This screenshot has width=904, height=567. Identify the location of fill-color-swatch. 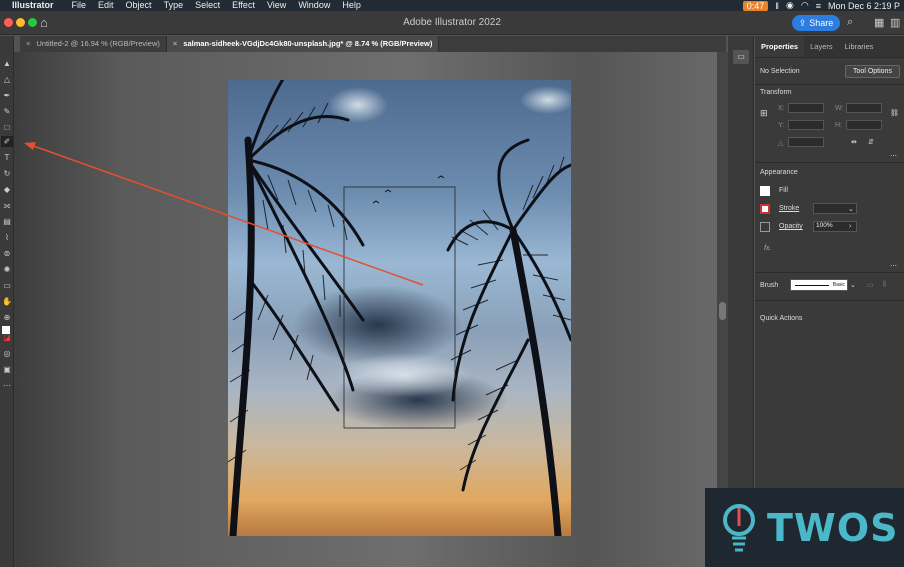
(765, 191).